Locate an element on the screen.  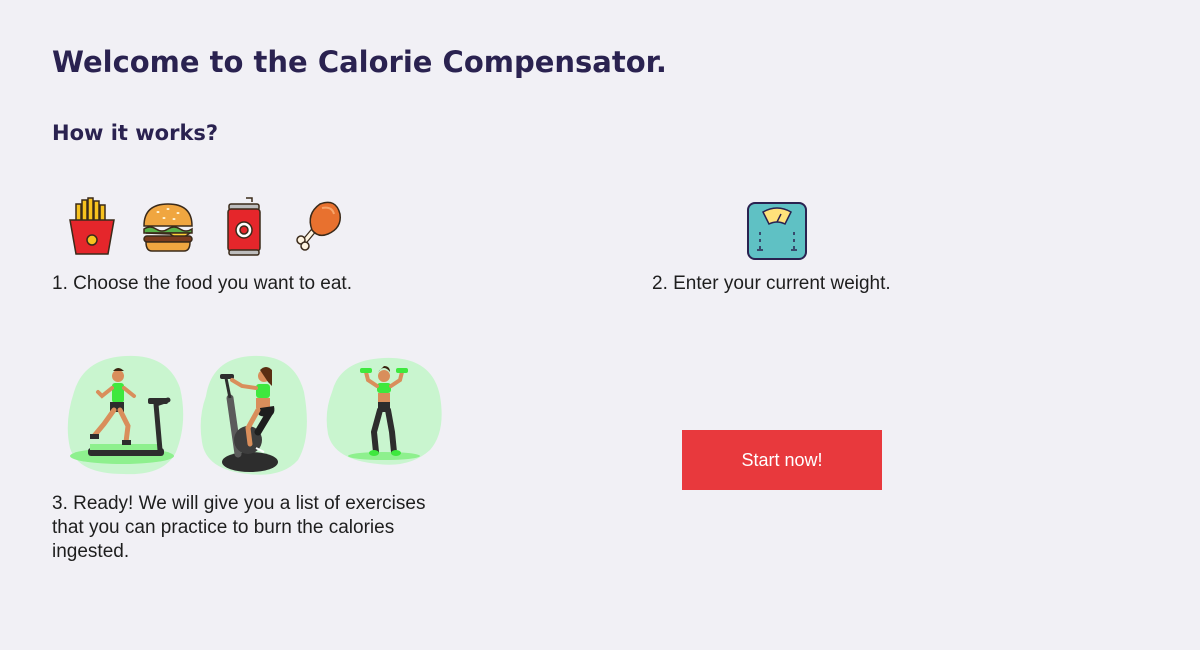
chicken-leg-icon is located at coordinates (318, 226).